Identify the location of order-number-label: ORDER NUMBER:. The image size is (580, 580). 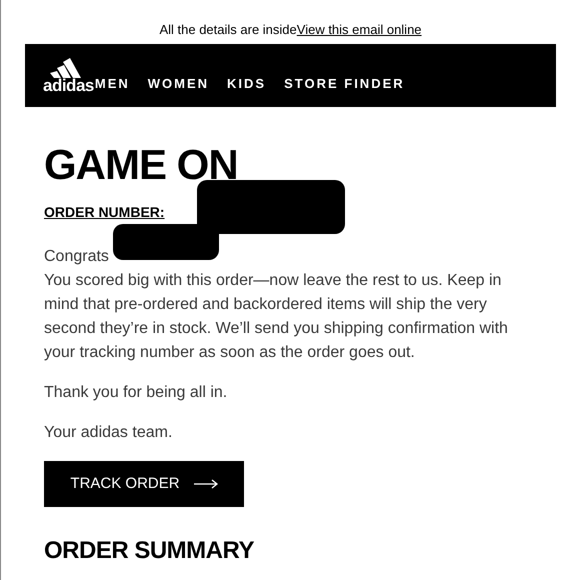
(105, 212).